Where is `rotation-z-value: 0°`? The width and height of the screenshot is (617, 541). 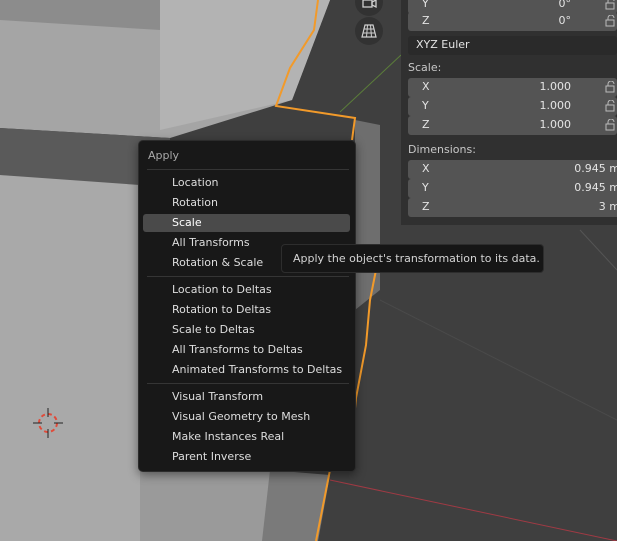 rotation-z-value: 0° is located at coordinates (565, 20).